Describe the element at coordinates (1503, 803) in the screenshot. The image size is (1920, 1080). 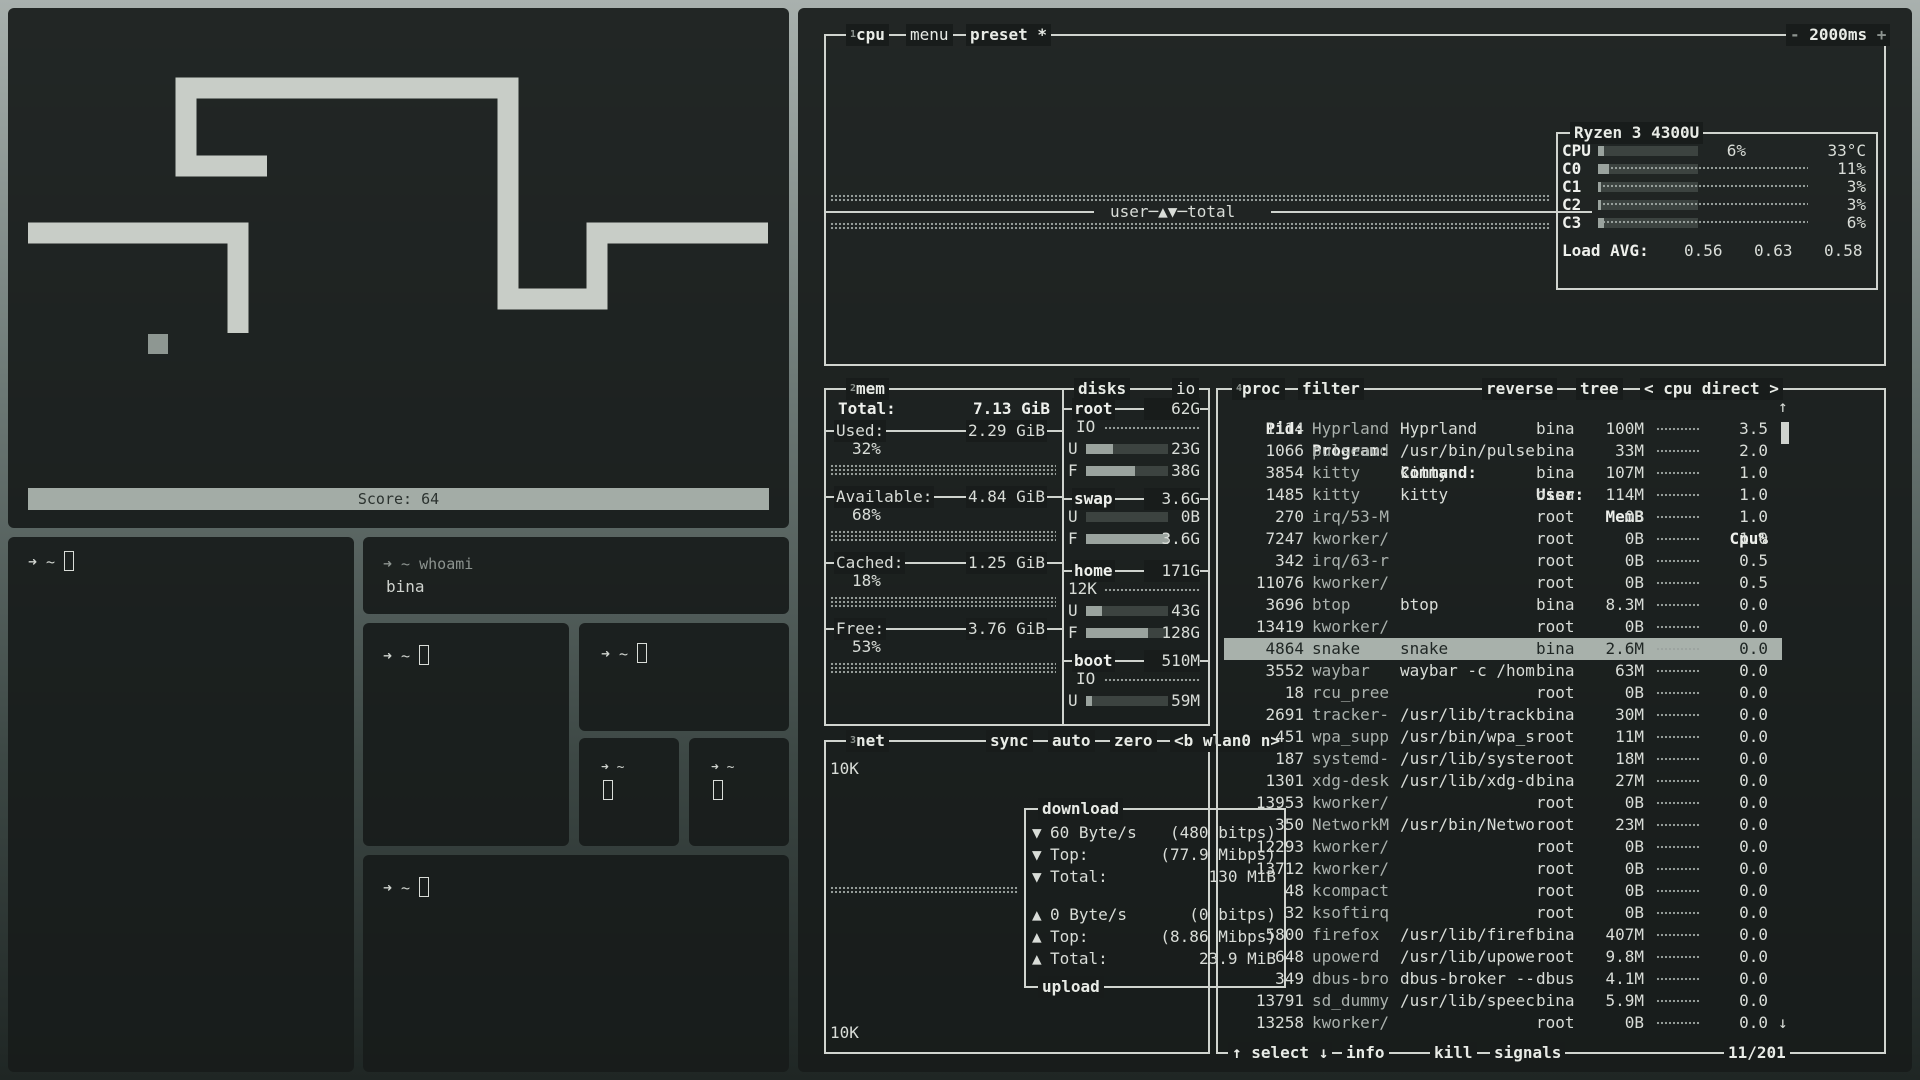
I see `process-row: 13953 kworker/root 0B 0.0` at that location.